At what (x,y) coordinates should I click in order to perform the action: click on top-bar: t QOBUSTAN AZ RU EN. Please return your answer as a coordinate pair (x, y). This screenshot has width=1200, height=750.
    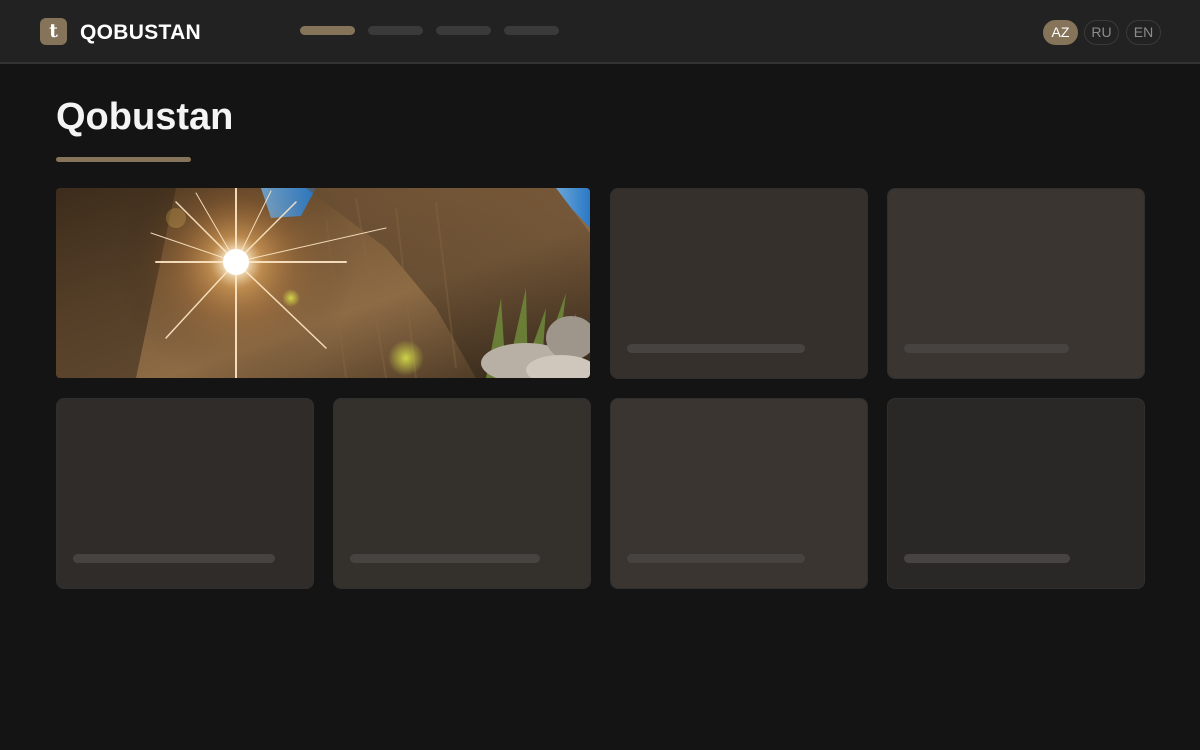
    Looking at the image, I should click on (600, 32).